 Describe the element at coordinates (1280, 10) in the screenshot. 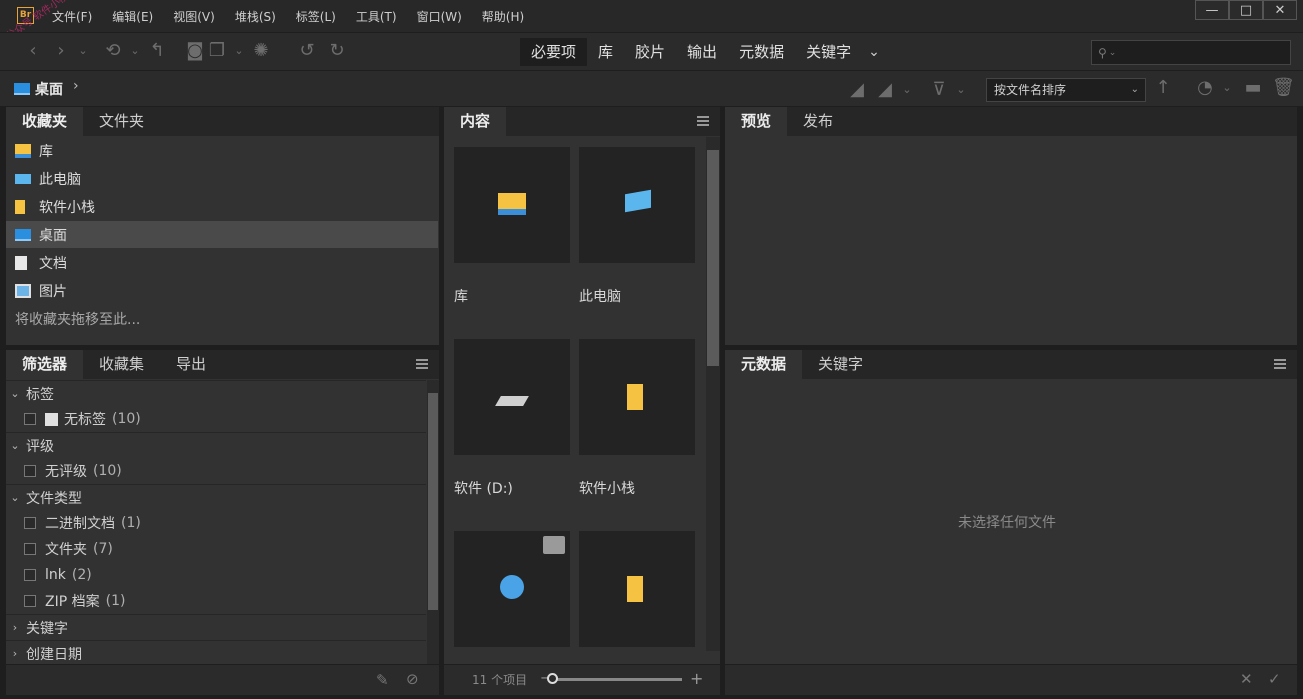

I see `close-button: ✕` at that location.